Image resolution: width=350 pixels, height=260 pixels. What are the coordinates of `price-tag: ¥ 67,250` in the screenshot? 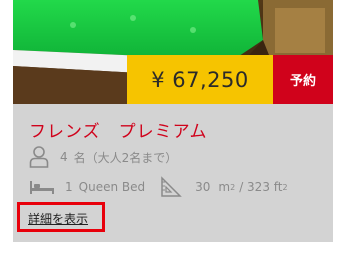 It's located at (200, 79).